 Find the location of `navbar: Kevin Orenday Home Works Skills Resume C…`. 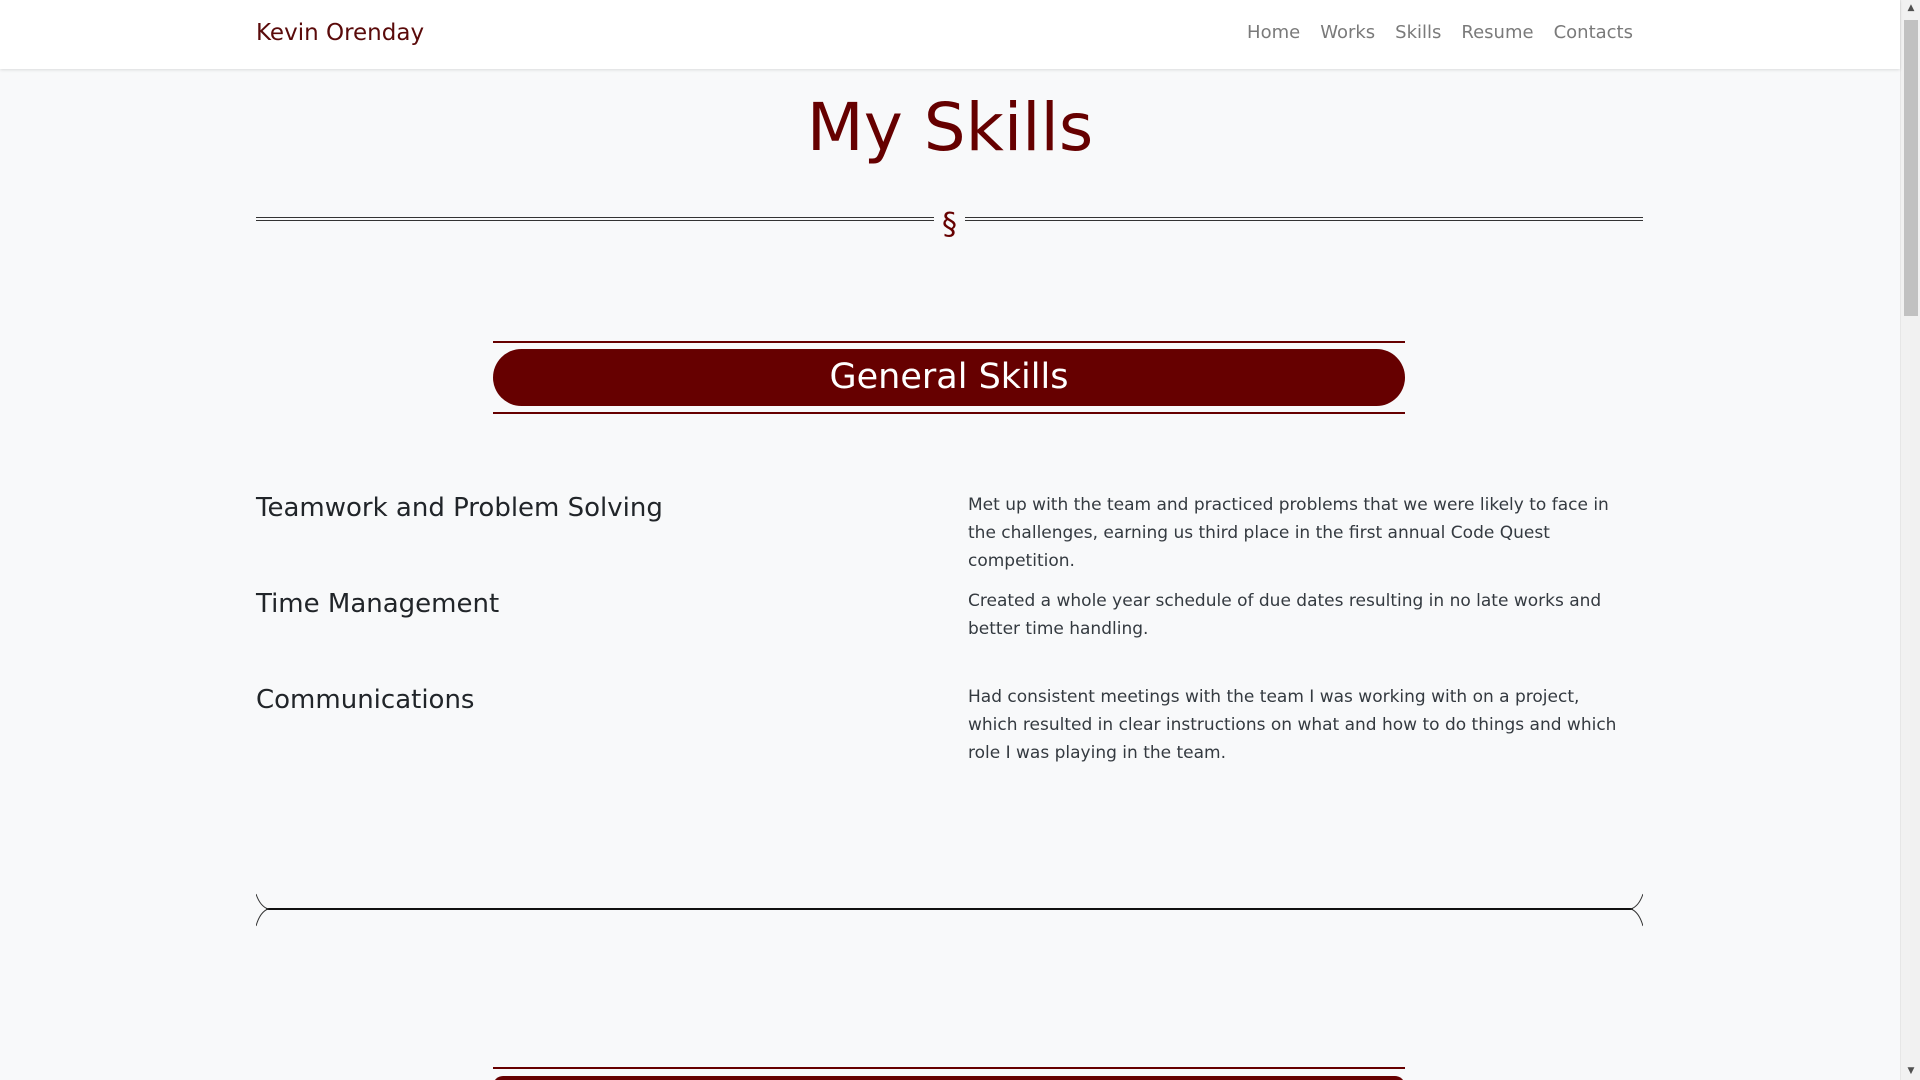

navbar: Kevin Orenday Home Works Skills Resume C… is located at coordinates (950, 34).